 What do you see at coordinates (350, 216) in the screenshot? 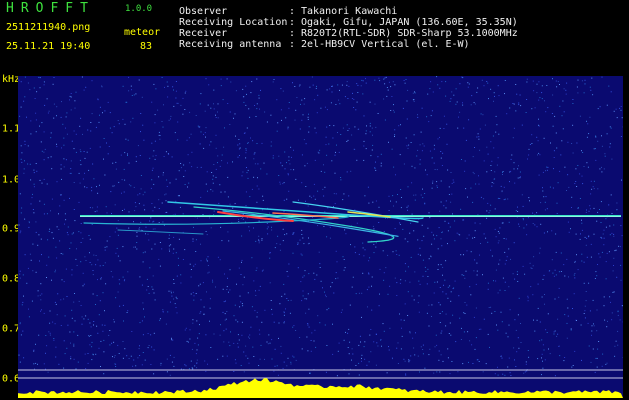
I see `carrier-core` at bounding box center [350, 216].